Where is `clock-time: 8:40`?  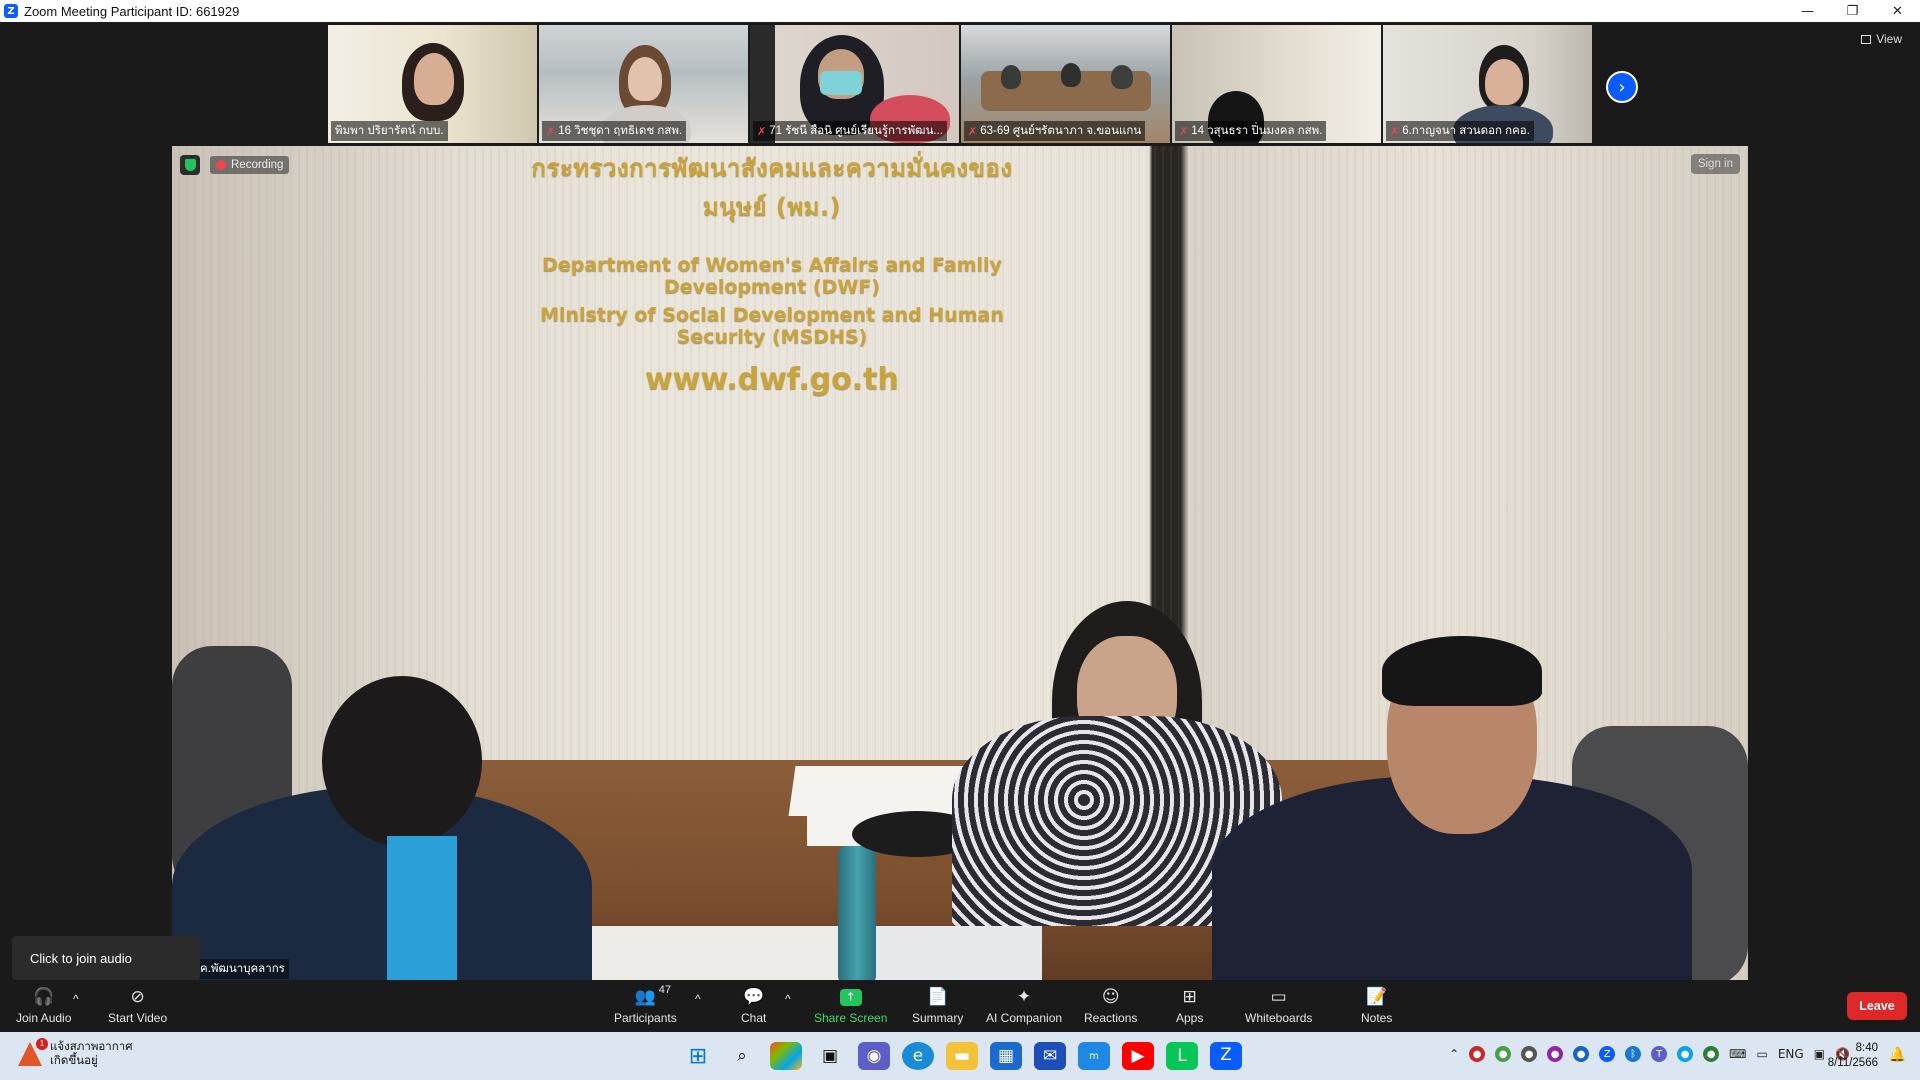
clock-time: 8:40 is located at coordinates (1866, 1048).